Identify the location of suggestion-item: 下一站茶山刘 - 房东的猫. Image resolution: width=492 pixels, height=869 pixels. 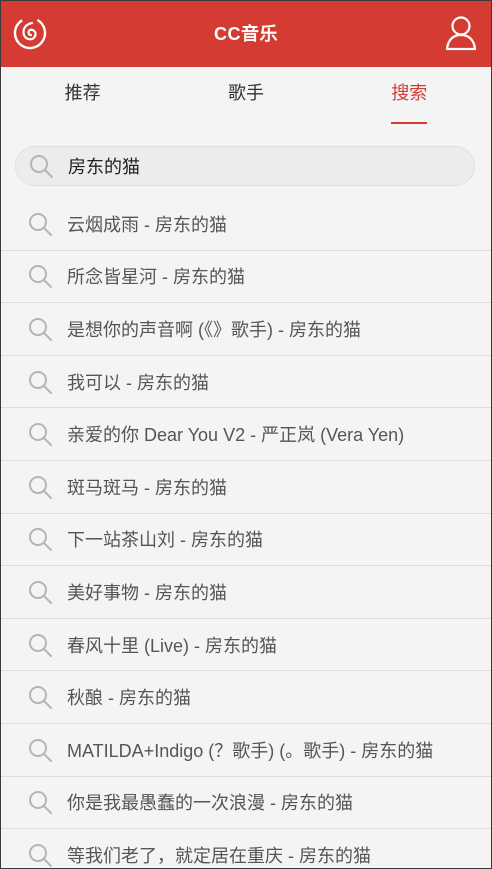
(246, 540).